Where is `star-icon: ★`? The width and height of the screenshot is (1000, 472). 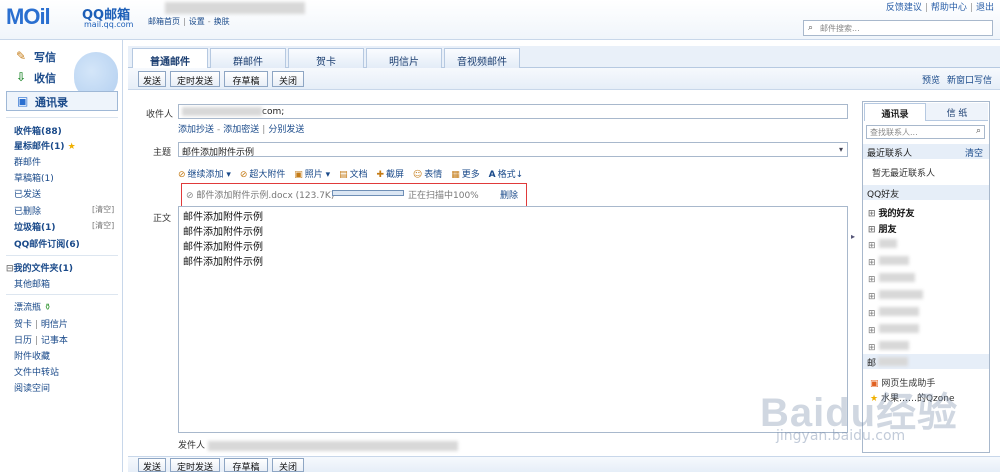 star-icon: ★ is located at coordinates (71, 147).